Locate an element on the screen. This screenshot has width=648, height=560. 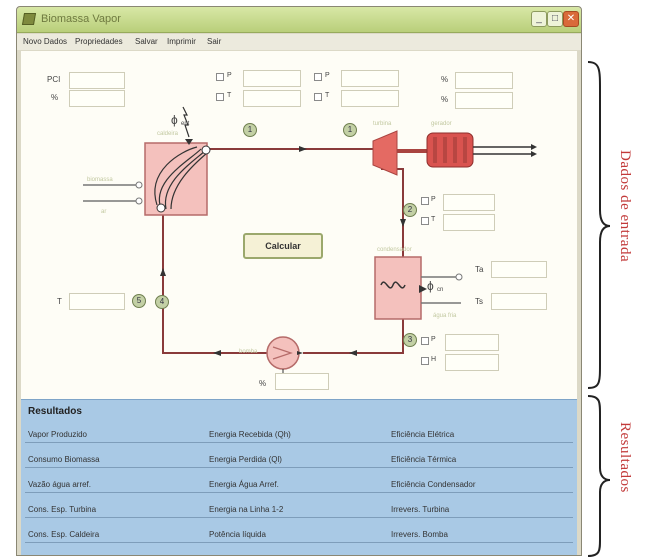
cooling-out-temp-label: Ts is located at coordinates (479, 301).